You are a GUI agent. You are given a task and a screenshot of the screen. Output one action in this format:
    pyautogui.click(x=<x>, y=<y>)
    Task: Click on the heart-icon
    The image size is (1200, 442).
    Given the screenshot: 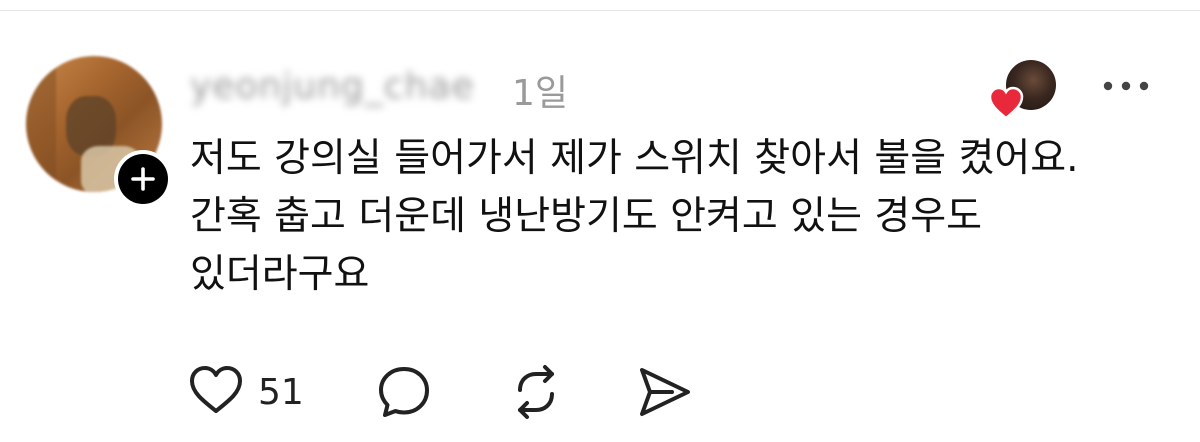 What is the action you would take?
    pyautogui.click(x=1006, y=103)
    